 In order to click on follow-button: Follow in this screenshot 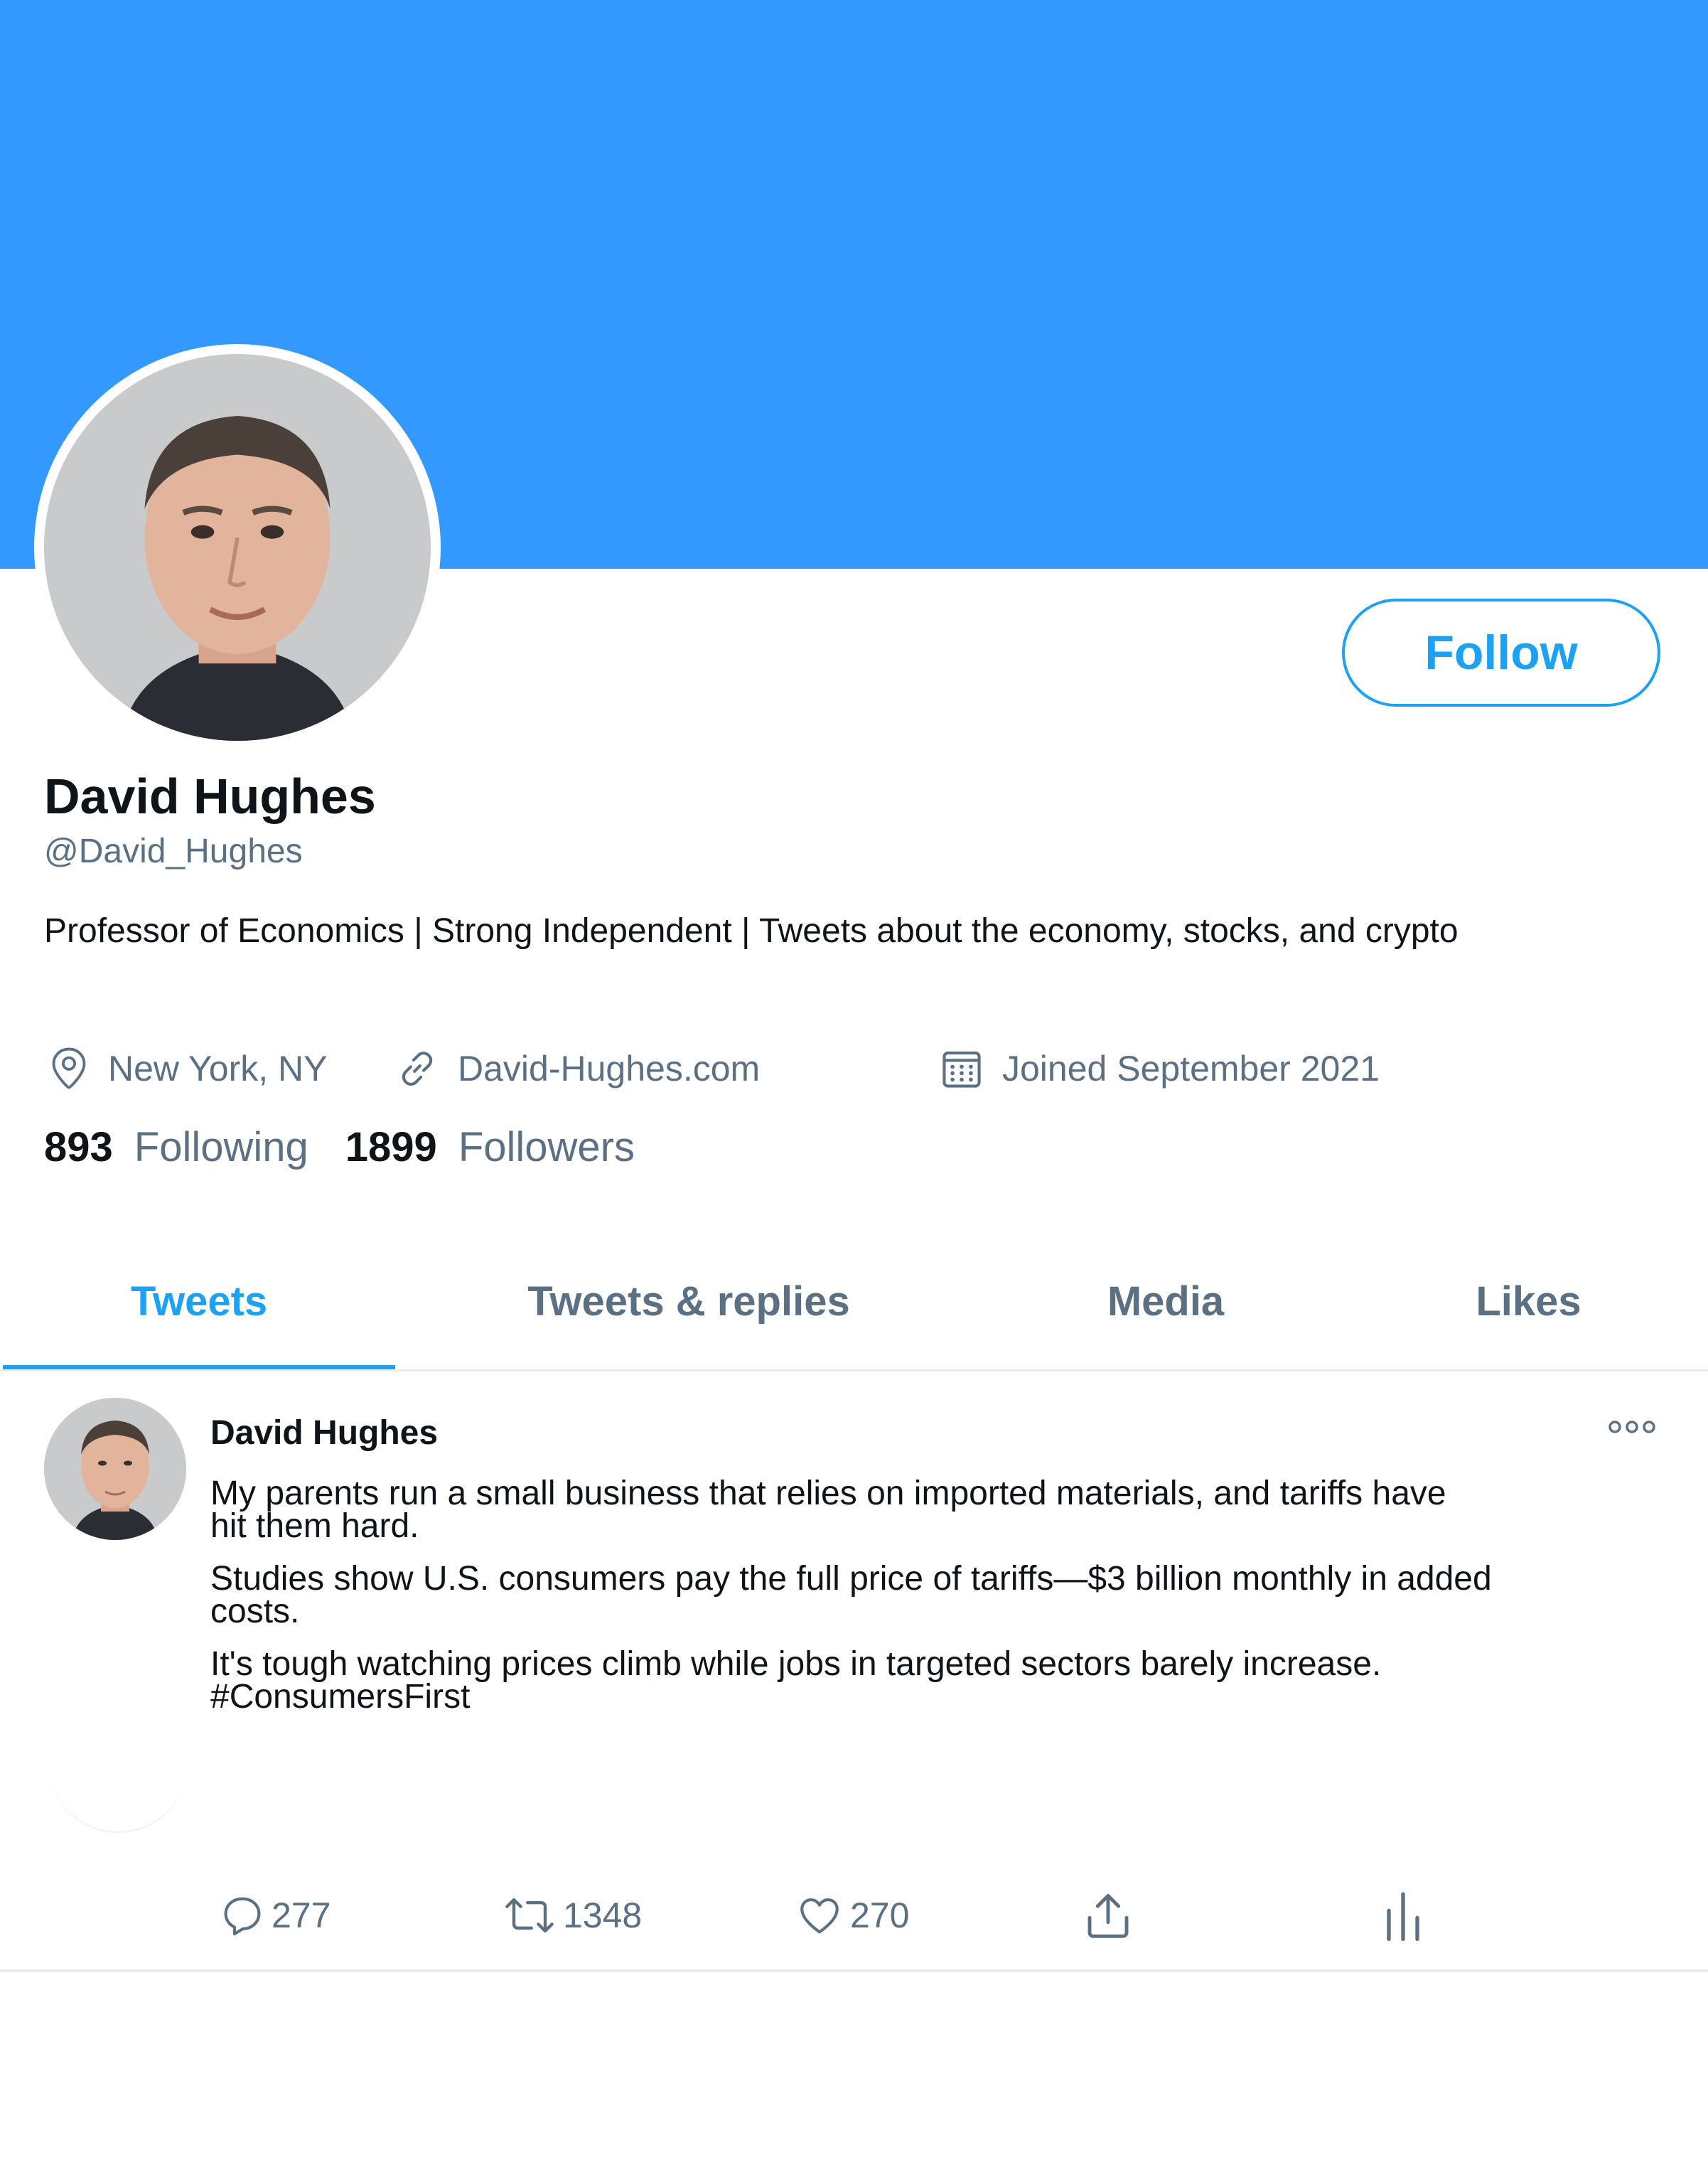, I will do `click(1501, 653)`.